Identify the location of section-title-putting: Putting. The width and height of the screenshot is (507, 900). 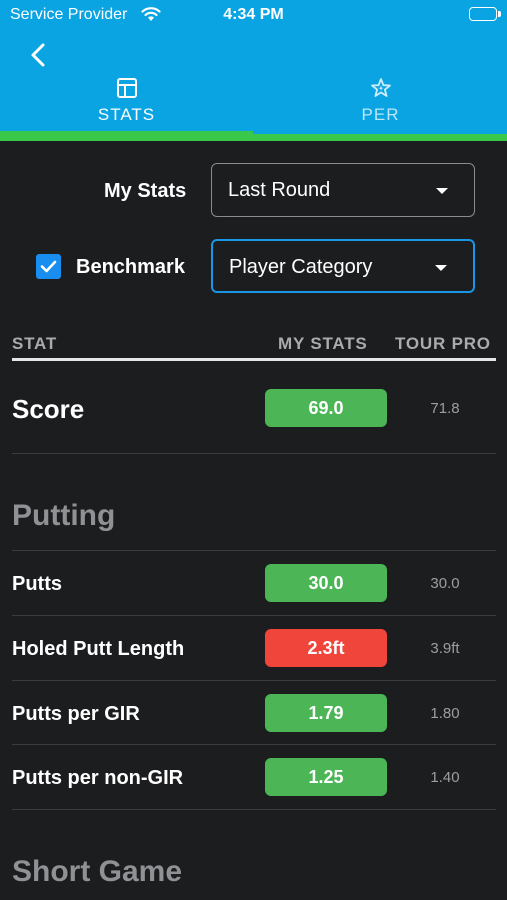
(64, 515).